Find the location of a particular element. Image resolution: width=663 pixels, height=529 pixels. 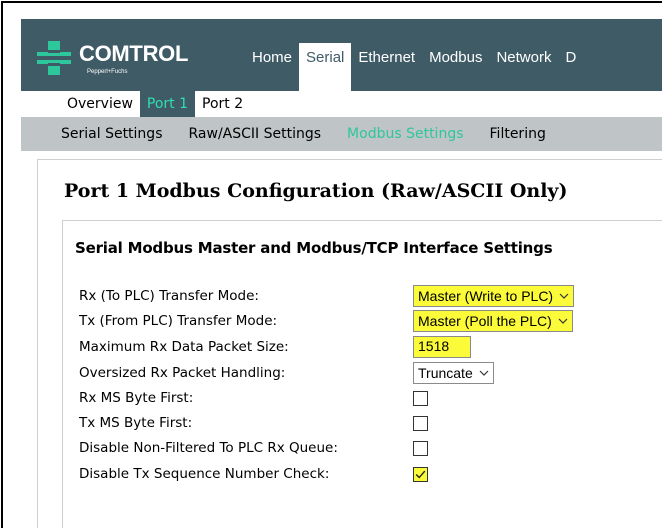

subnav-raw-ascii-settings: Raw/ASCII Settings is located at coordinates (255, 134).